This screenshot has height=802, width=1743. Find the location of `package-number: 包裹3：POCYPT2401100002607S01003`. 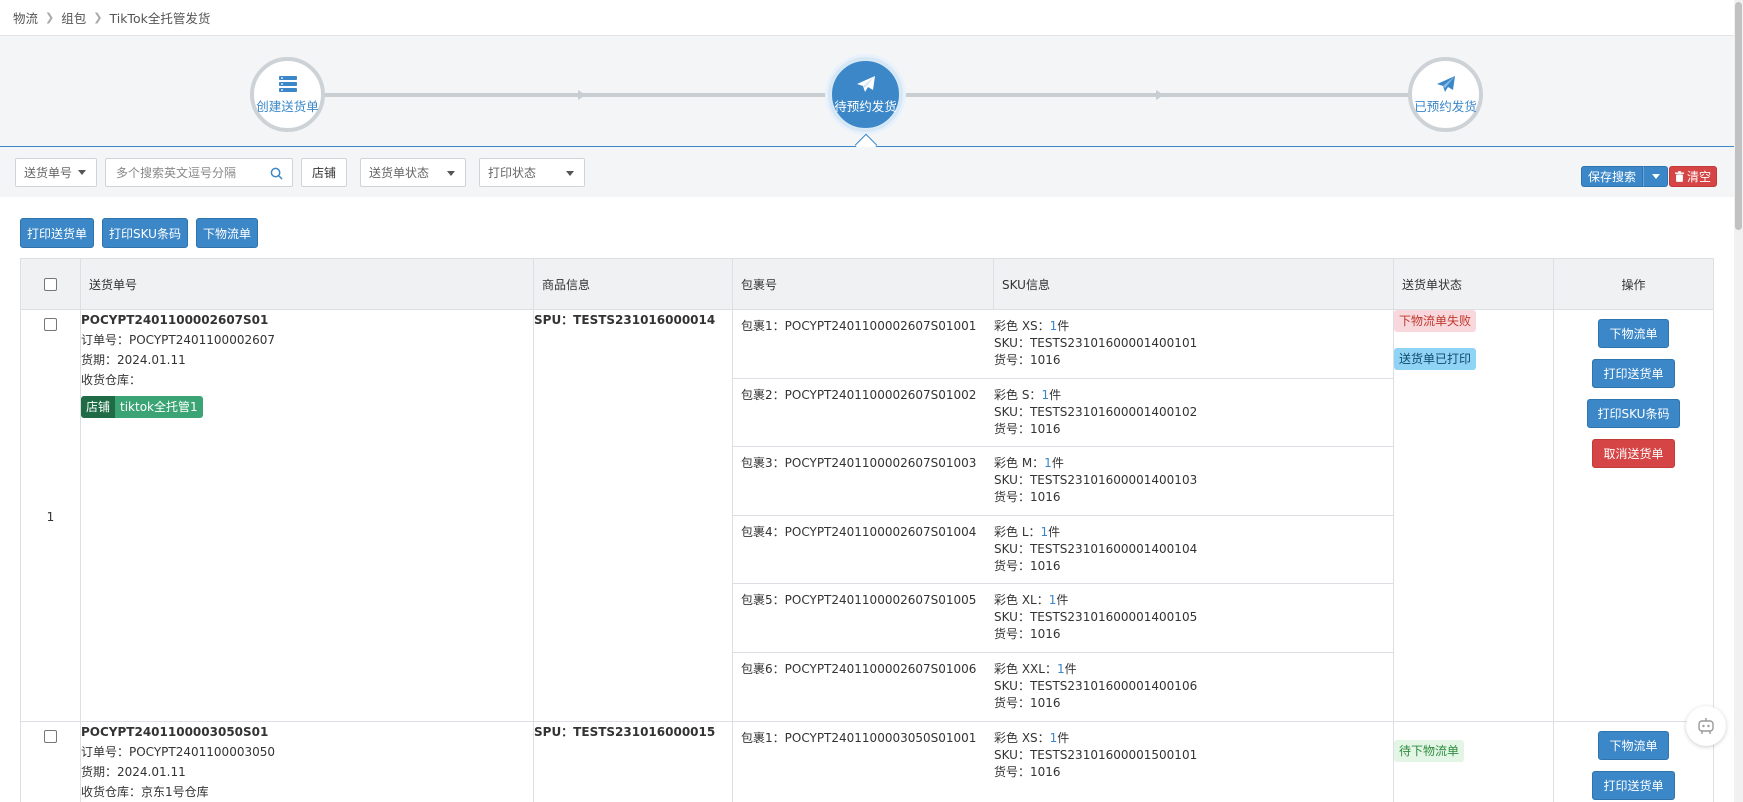

package-number: 包裹3：POCYPT2401100002607S01003 is located at coordinates (859, 463).